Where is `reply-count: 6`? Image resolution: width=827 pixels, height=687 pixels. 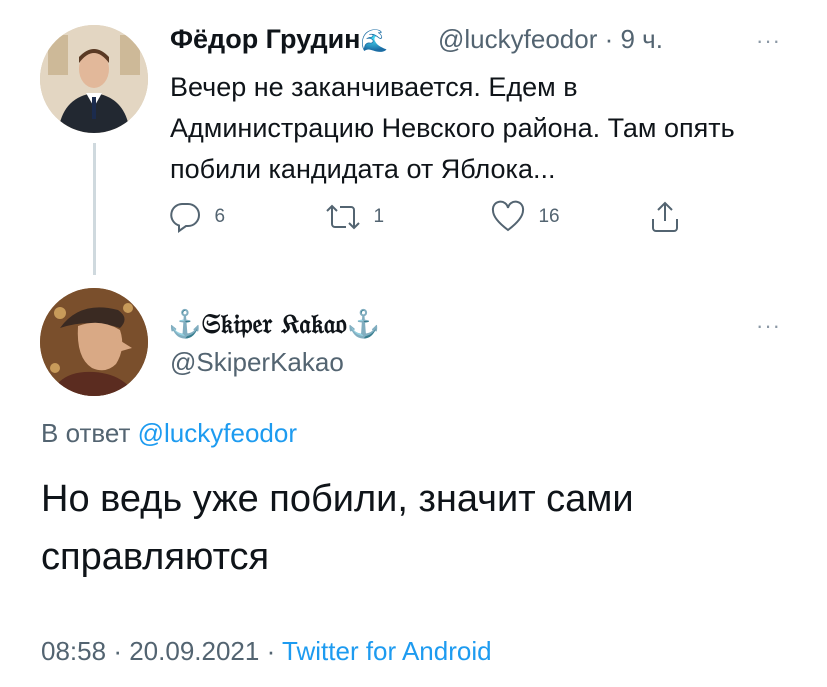 reply-count: 6 is located at coordinates (220, 216).